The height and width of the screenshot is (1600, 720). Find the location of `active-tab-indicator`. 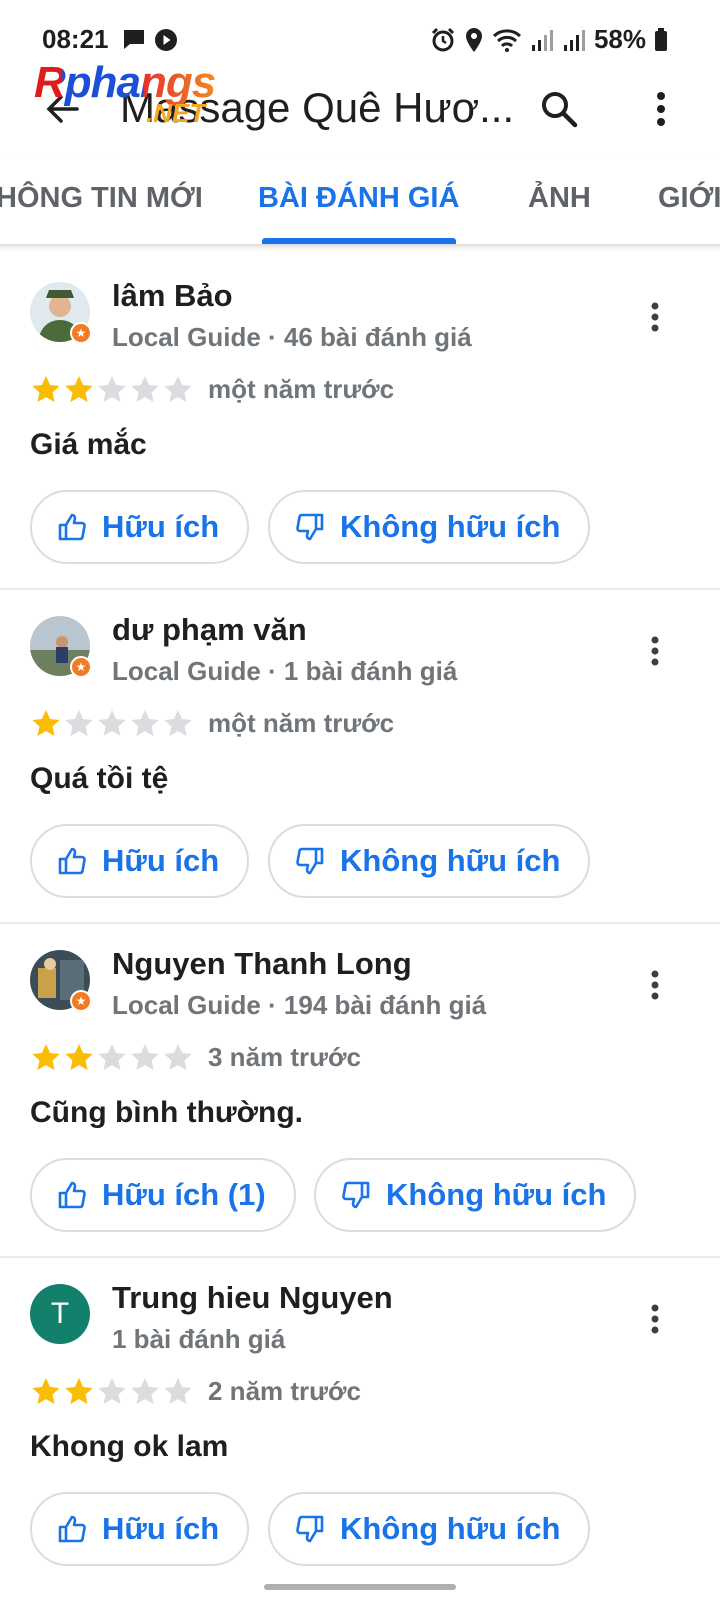

active-tab-indicator is located at coordinates (359, 241).